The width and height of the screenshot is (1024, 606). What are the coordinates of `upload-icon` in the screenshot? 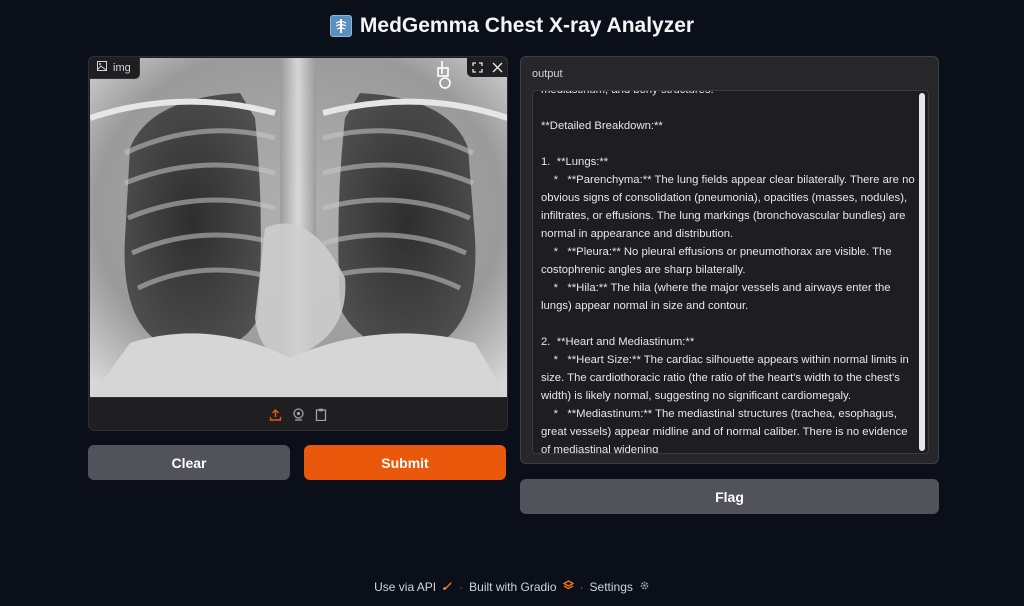 It's located at (275, 414).